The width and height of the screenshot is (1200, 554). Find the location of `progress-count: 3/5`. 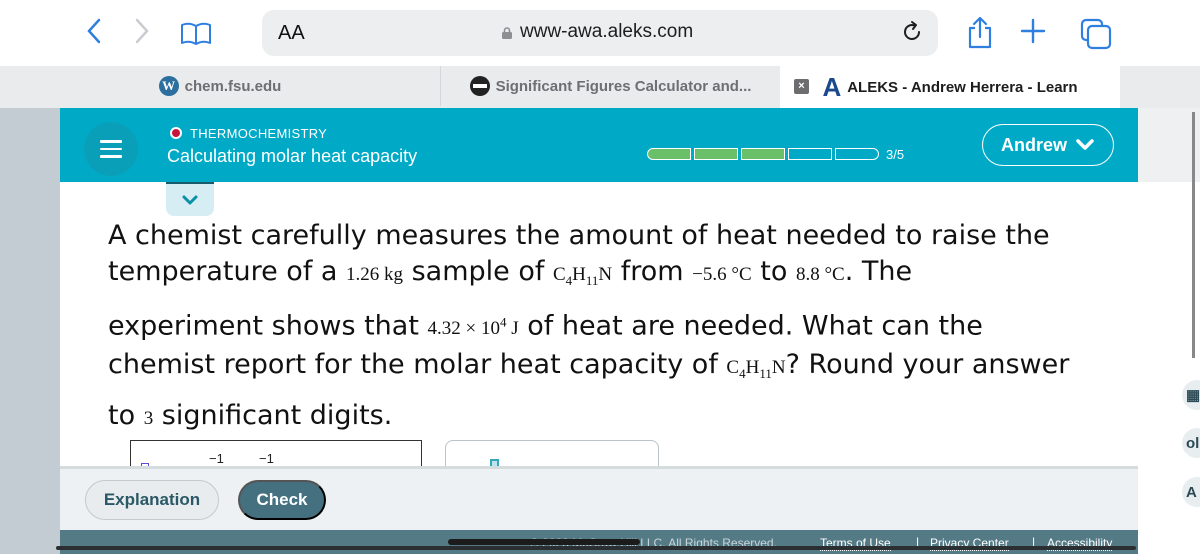

progress-count: 3/5 is located at coordinates (895, 154).